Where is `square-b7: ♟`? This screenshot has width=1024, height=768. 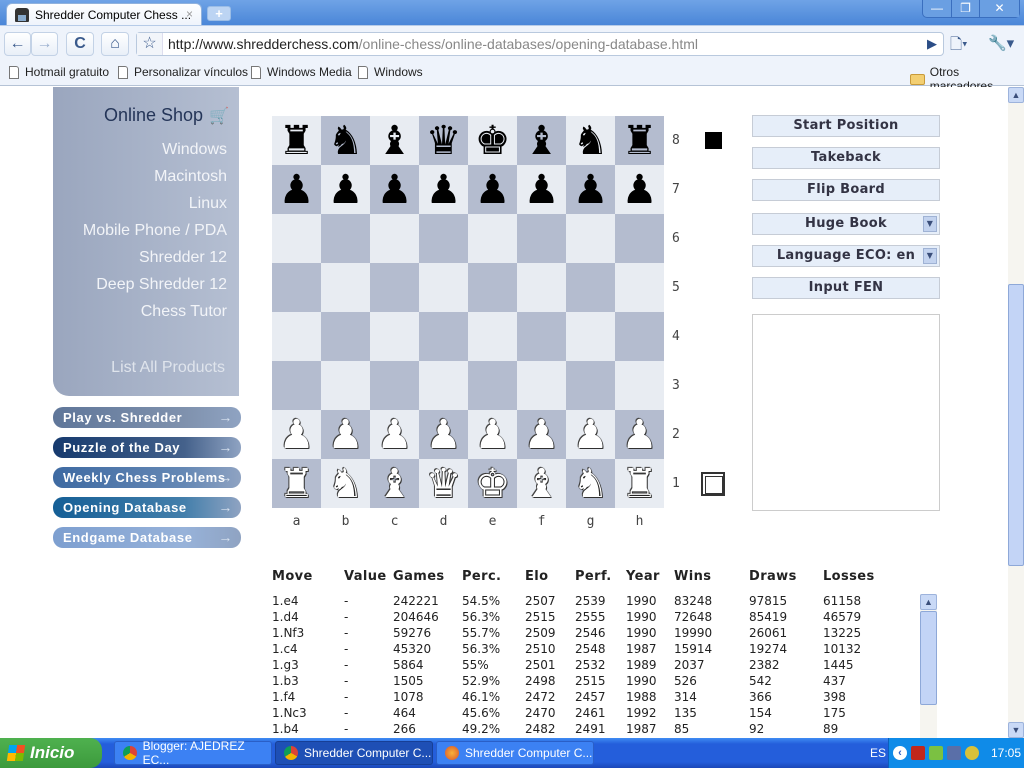 square-b7: ♟ is located at coordinates (345, 189).